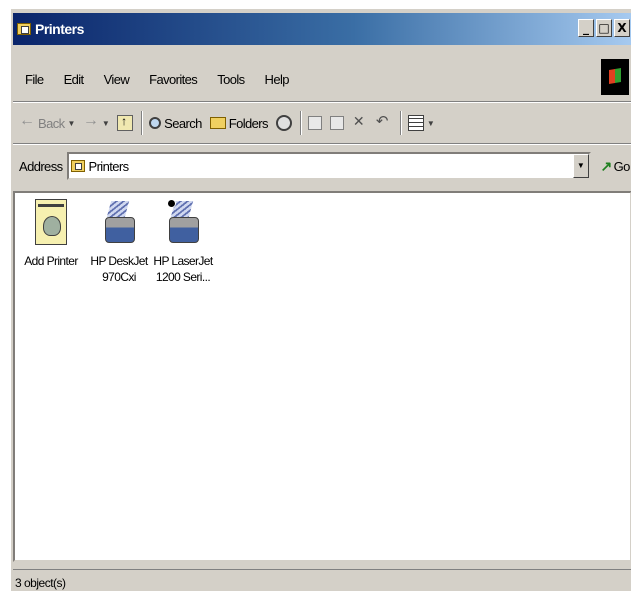  I want to click on minimize-button: _, so click(586, 28).